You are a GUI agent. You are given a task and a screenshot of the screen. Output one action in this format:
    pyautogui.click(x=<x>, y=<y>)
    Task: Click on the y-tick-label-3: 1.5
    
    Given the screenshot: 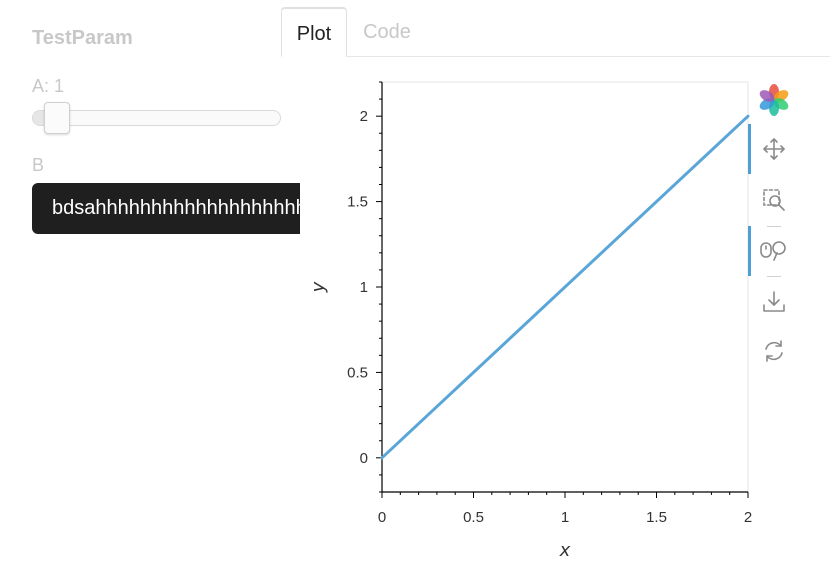 What is the action you would take?
    pyautogui.click(x=357, y=202)
    